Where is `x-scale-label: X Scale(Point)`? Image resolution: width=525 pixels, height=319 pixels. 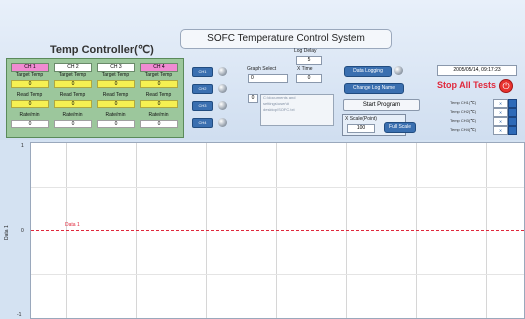
x-scale-label: X Scale(Point) is located at coordinates (361, 119).